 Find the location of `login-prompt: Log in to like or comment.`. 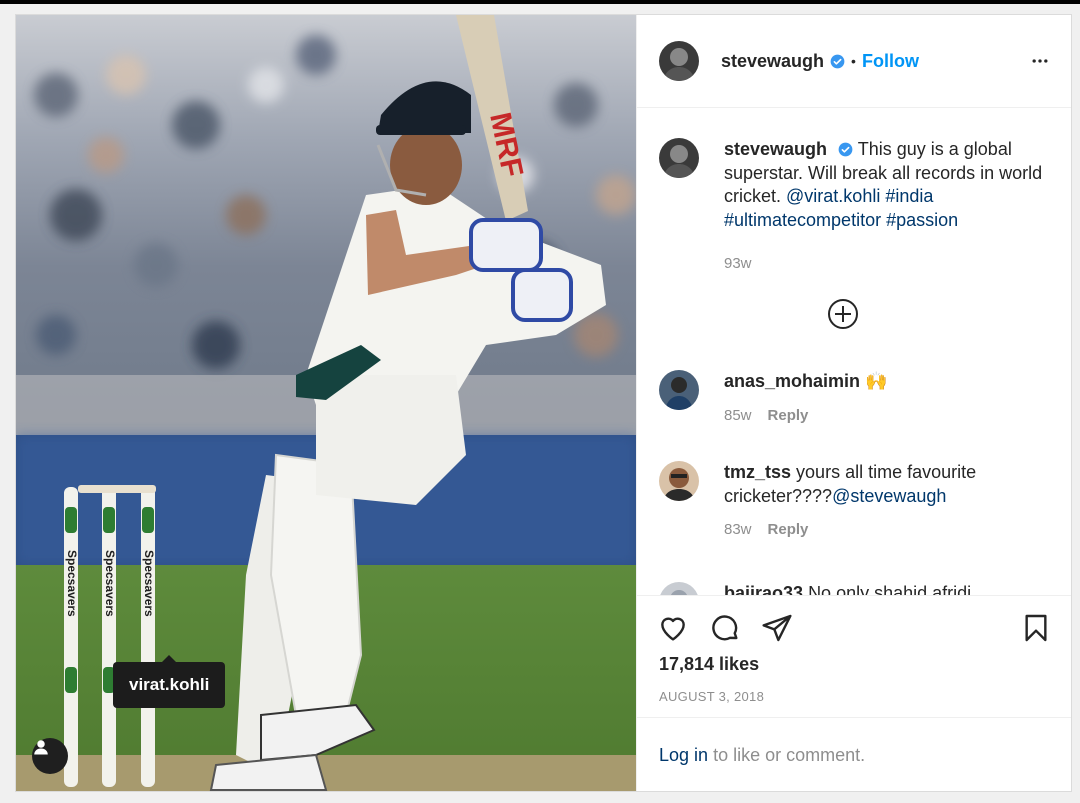

login-prompt: Log in to like or comment. is located at coordinates (854, 754).